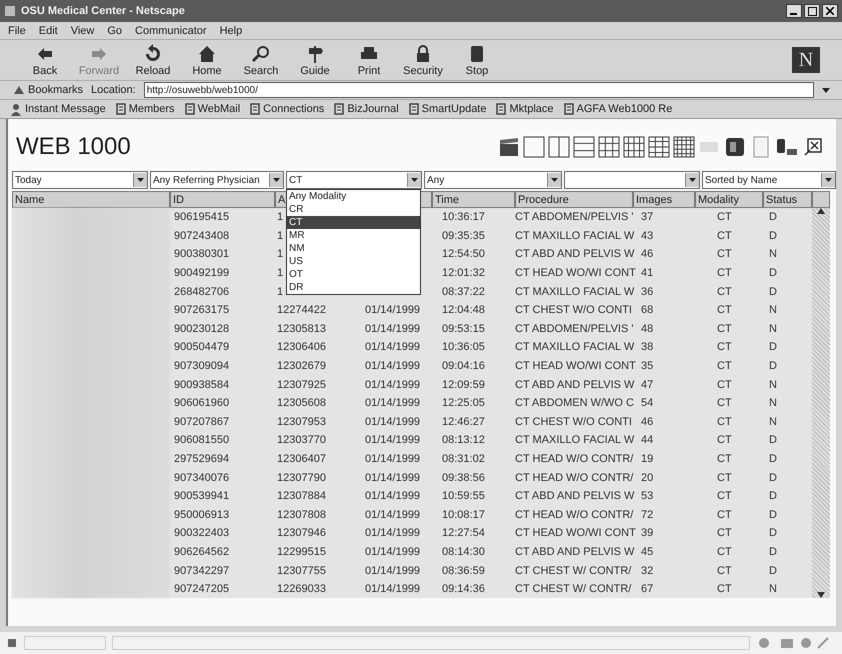 The image size is (842, 654). What do you see at coordinates (10, 11) in the screenshot?
I see `window-icon` at bounding box center [10, 11].